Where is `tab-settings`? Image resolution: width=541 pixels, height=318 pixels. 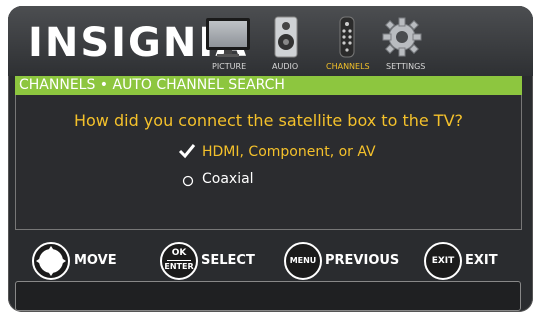 tab-settings is located at coordinates (402, 39).